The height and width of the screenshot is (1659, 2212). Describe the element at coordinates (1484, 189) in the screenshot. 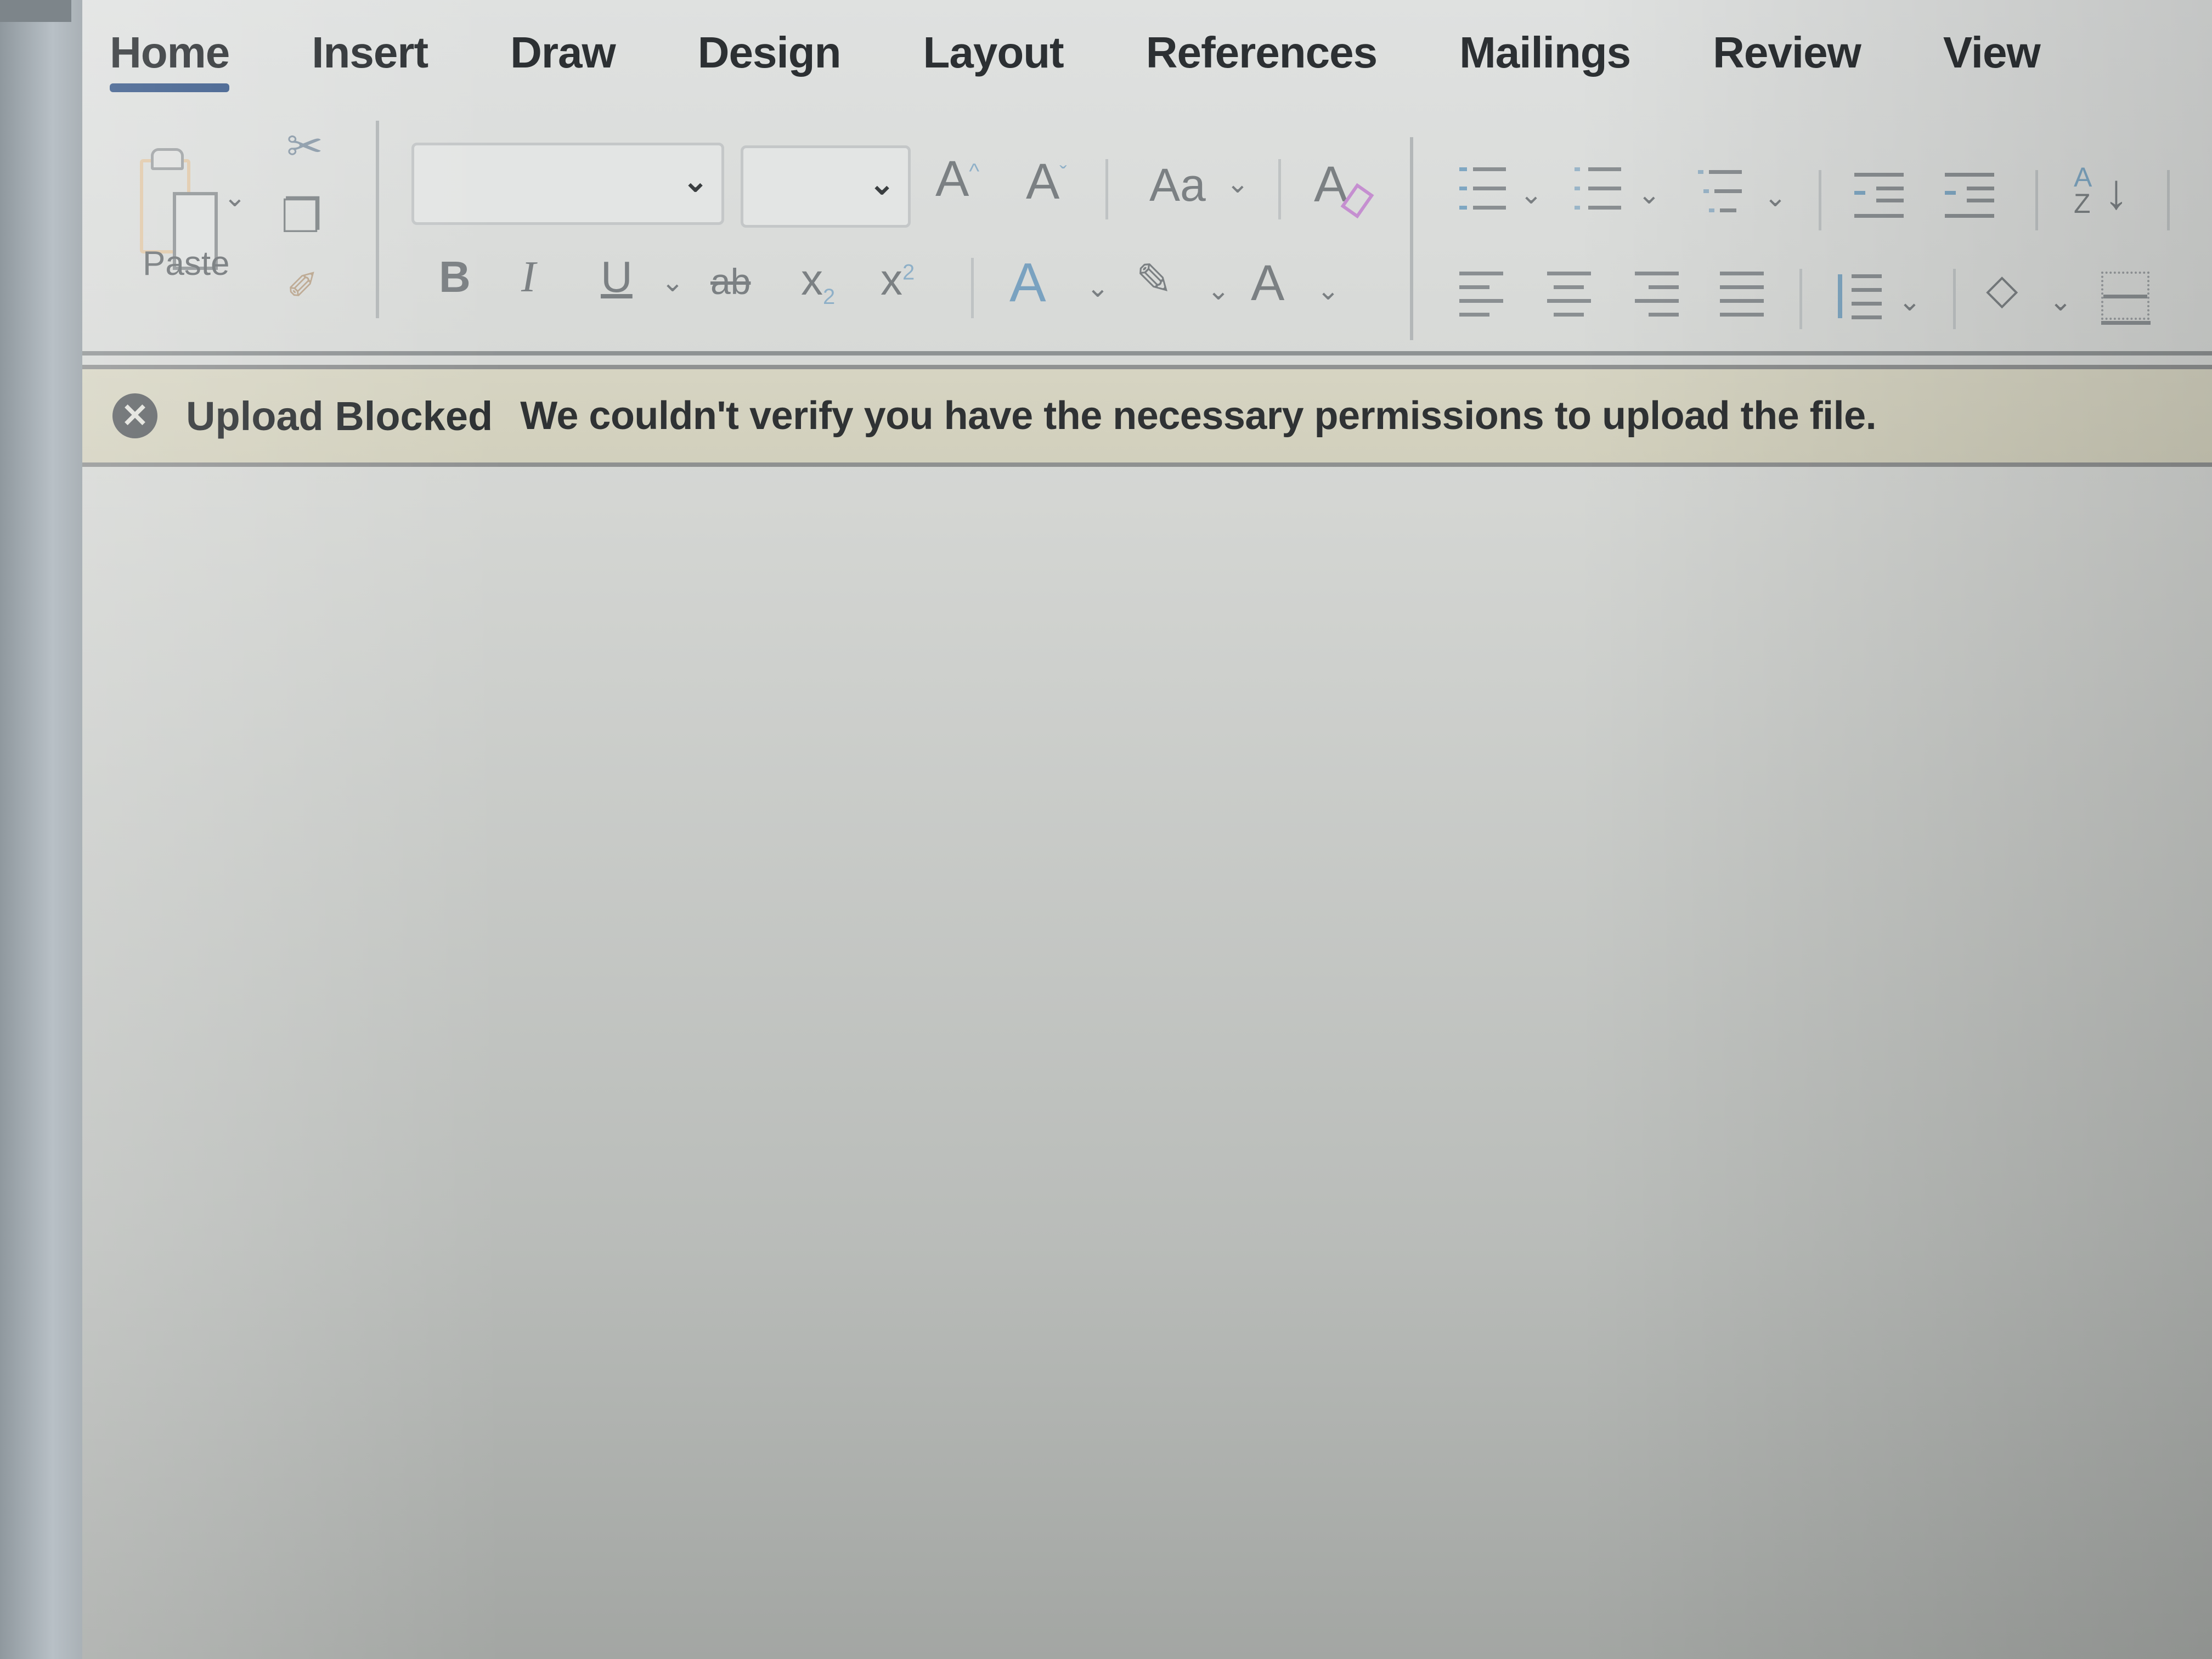

I see `bullets-icon` at that location.